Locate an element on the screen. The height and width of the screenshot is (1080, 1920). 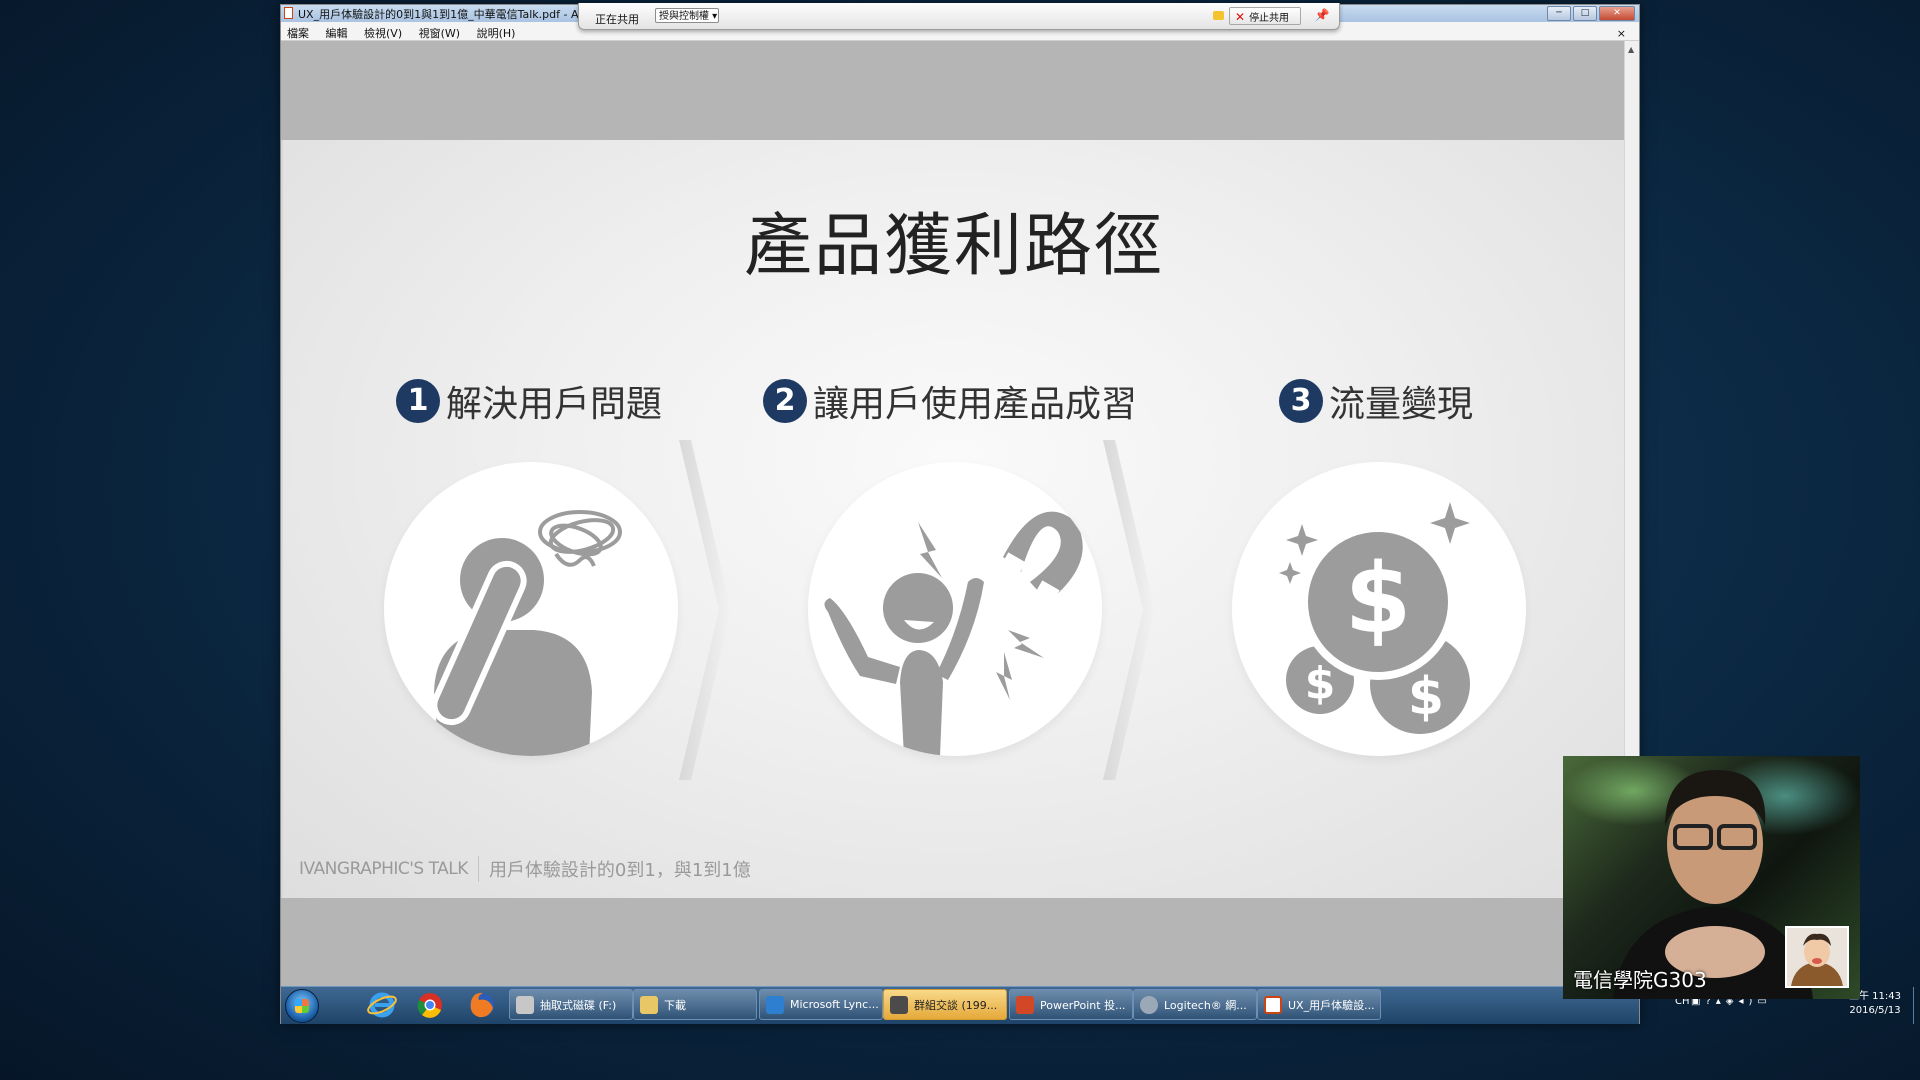
self-view-thumbnail is located at coordinates (1817, 957).